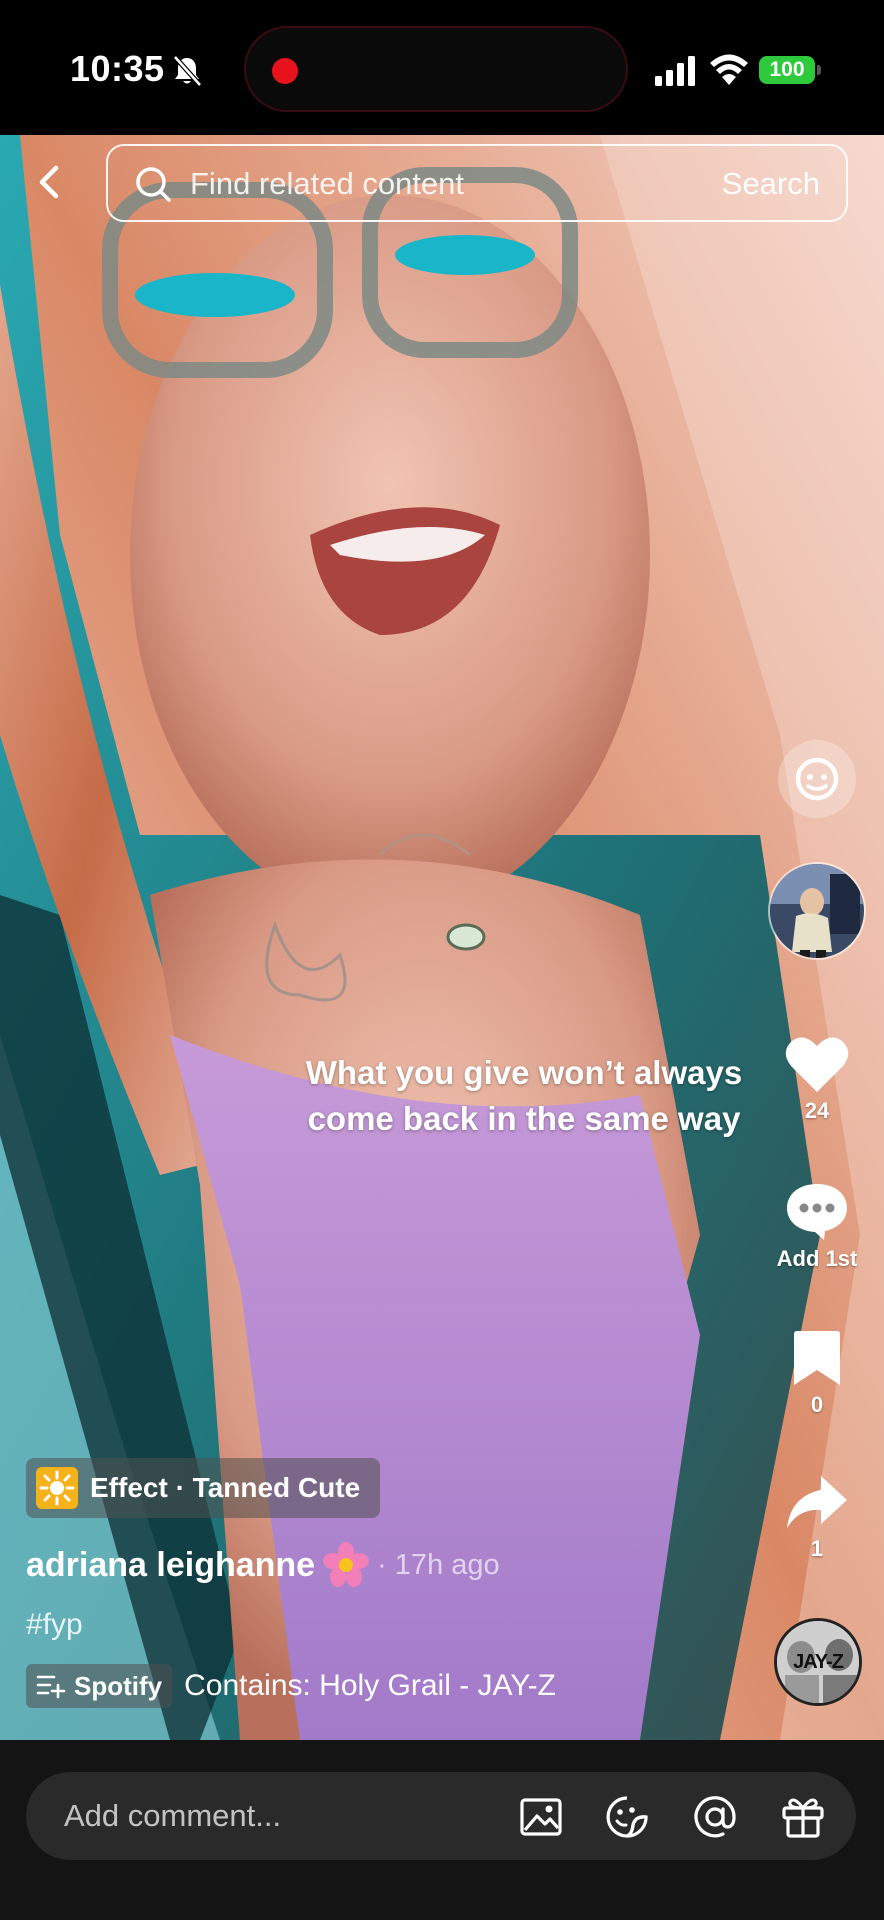 The image size is (884, 1920). What do you see at coordinates (346, 1564) in the screenshot?
I see `flower-emoji-icon` at bounding box center [346, 1564].